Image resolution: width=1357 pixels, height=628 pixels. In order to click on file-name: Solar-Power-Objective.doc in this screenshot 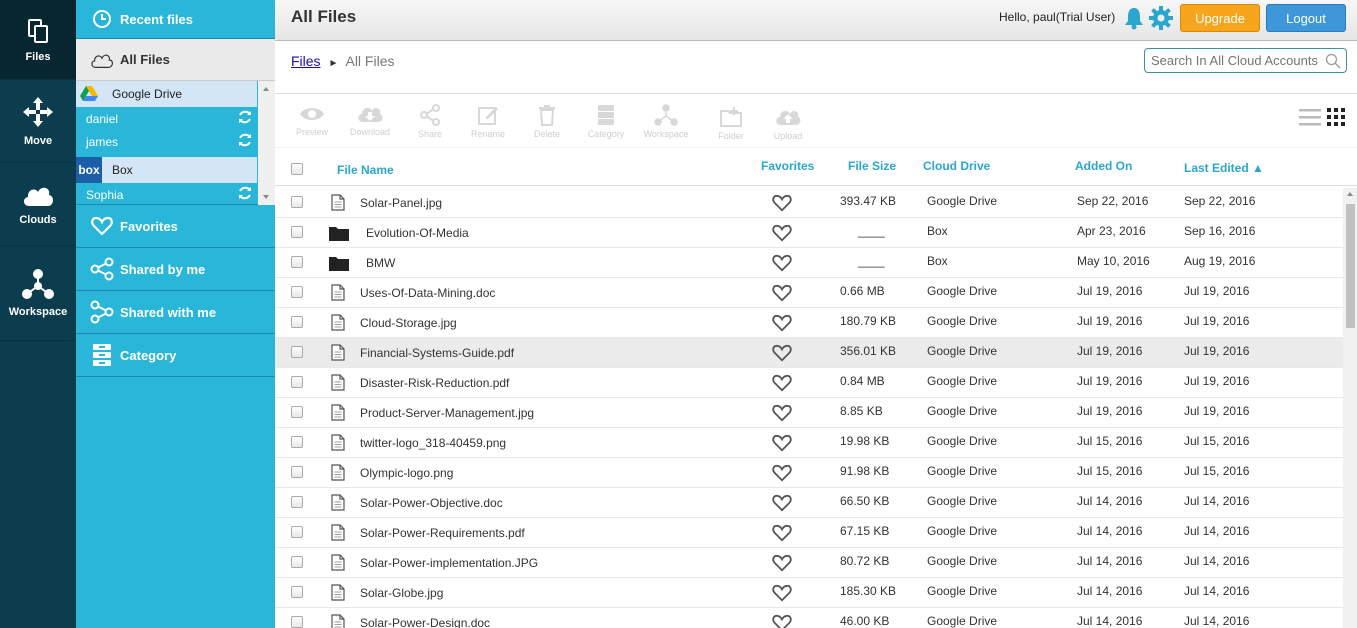, I will do `click(431, 503)`.